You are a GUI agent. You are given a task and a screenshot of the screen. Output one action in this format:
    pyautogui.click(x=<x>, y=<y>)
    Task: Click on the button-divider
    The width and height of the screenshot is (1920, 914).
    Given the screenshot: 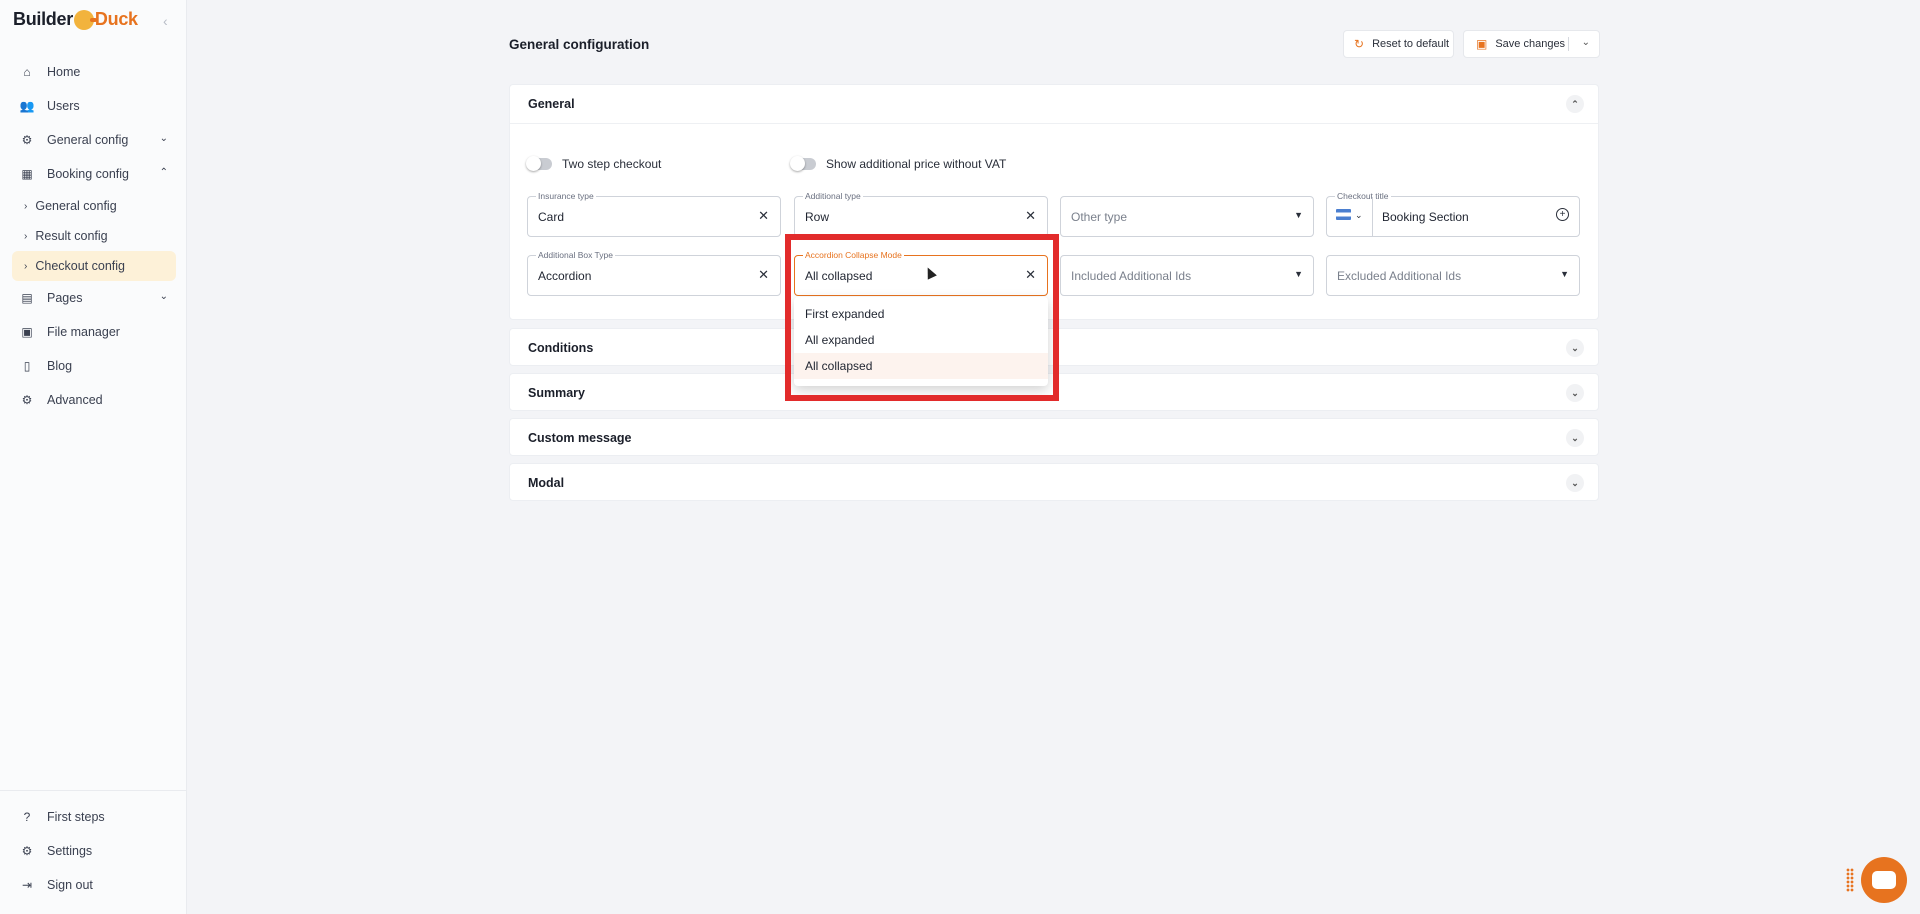 What is the action you would take?
    pyautogui.click(x=1568, y=44)
    